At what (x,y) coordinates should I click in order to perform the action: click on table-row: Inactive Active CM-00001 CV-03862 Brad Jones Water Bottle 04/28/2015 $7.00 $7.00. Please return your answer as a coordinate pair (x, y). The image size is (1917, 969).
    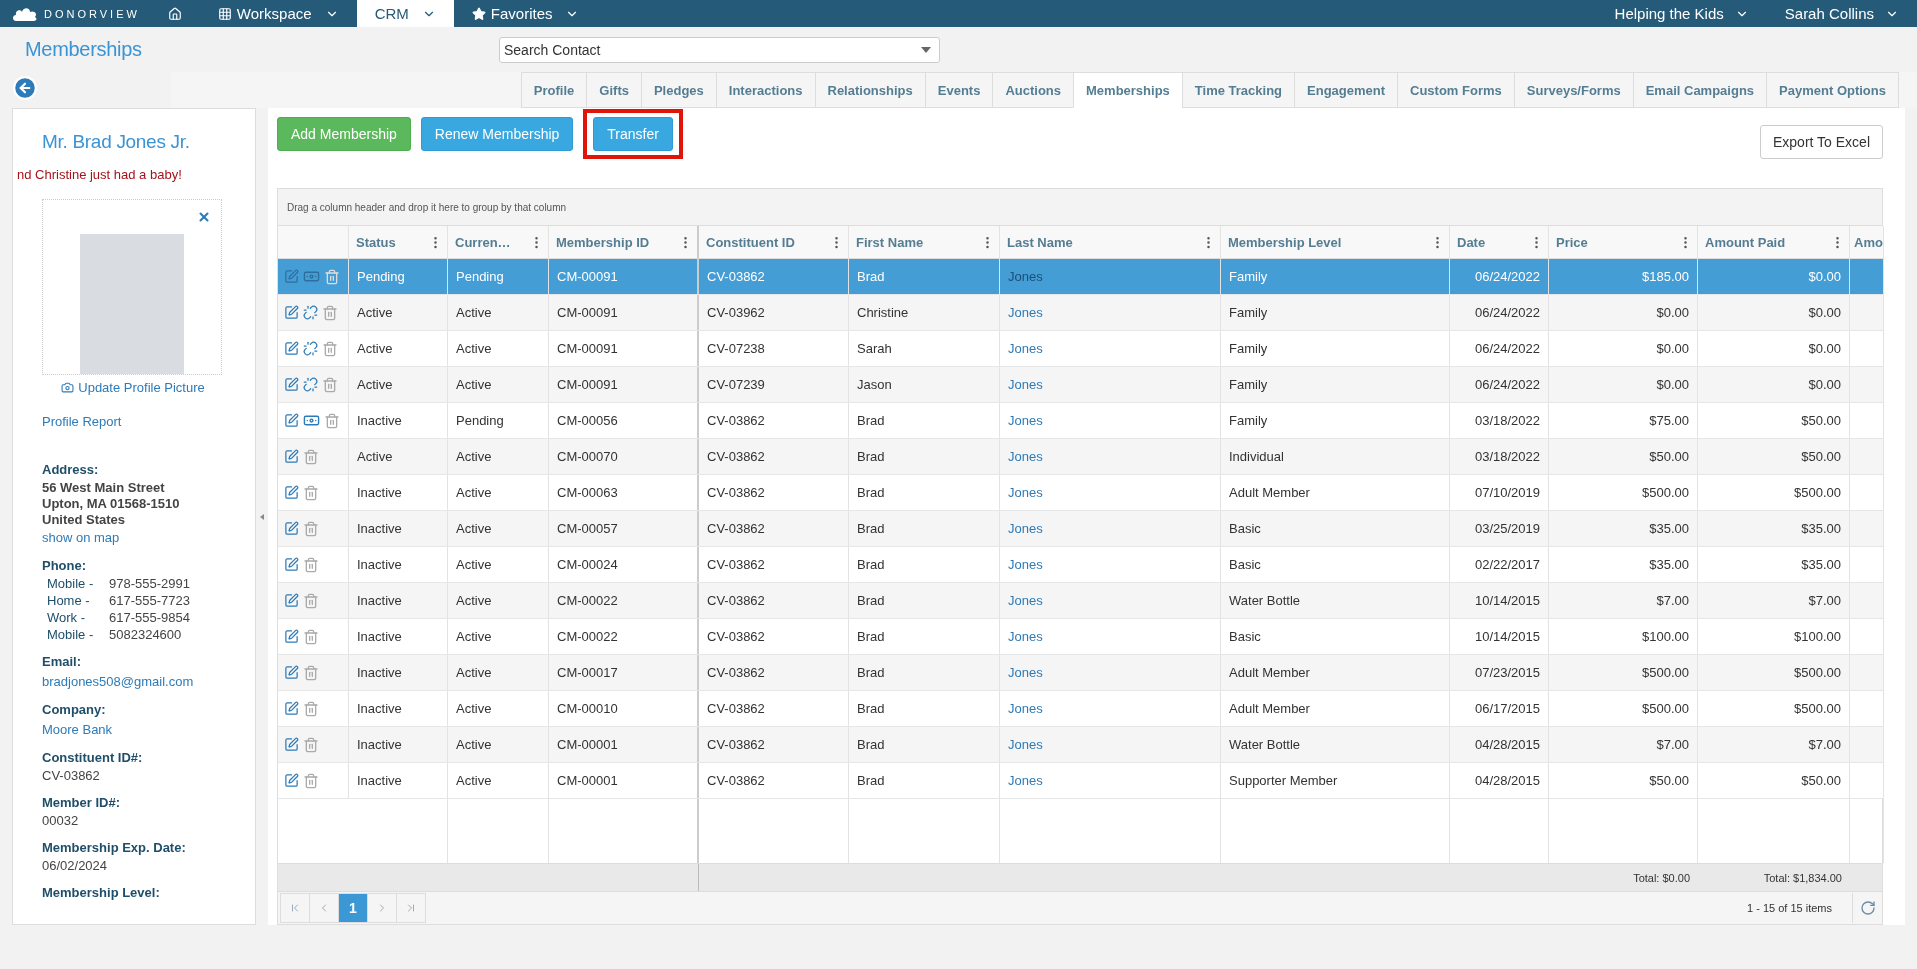
    Looking at the image, I should click on (1081, 745).